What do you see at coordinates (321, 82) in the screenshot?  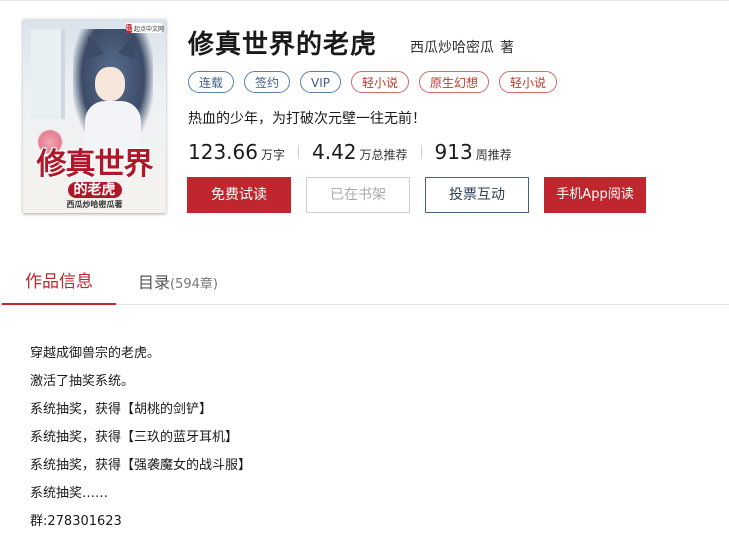 I see `tag-vip: VIP` at bounding box center [321, 82].